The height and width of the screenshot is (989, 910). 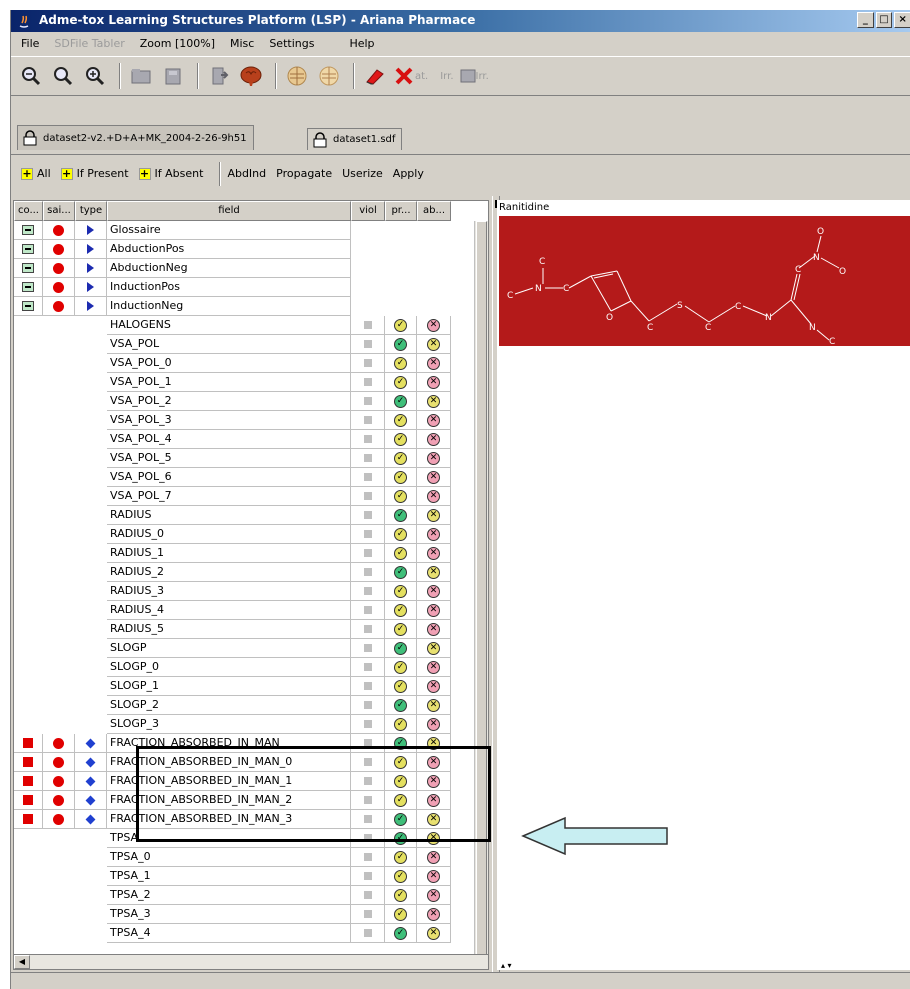 I want to click on table-row: RADIUS_4 ✓ ✕, so click(x=251, y=610).